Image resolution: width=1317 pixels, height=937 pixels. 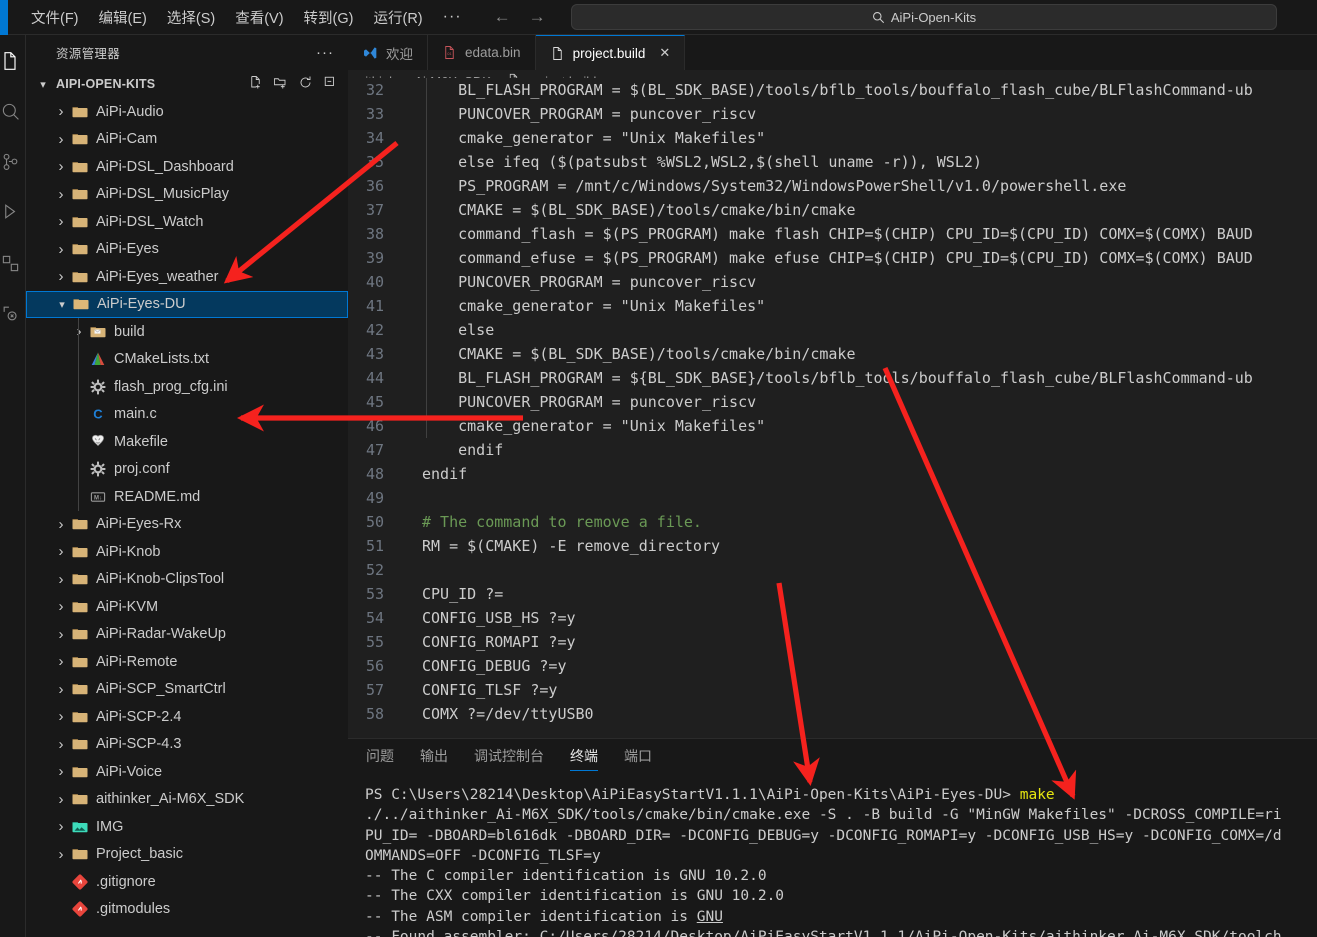 I want to click on tree-item-aipi-dsl-musicplay: › AiPi-DSL_MusicPlay, so click(x=187, y=195).